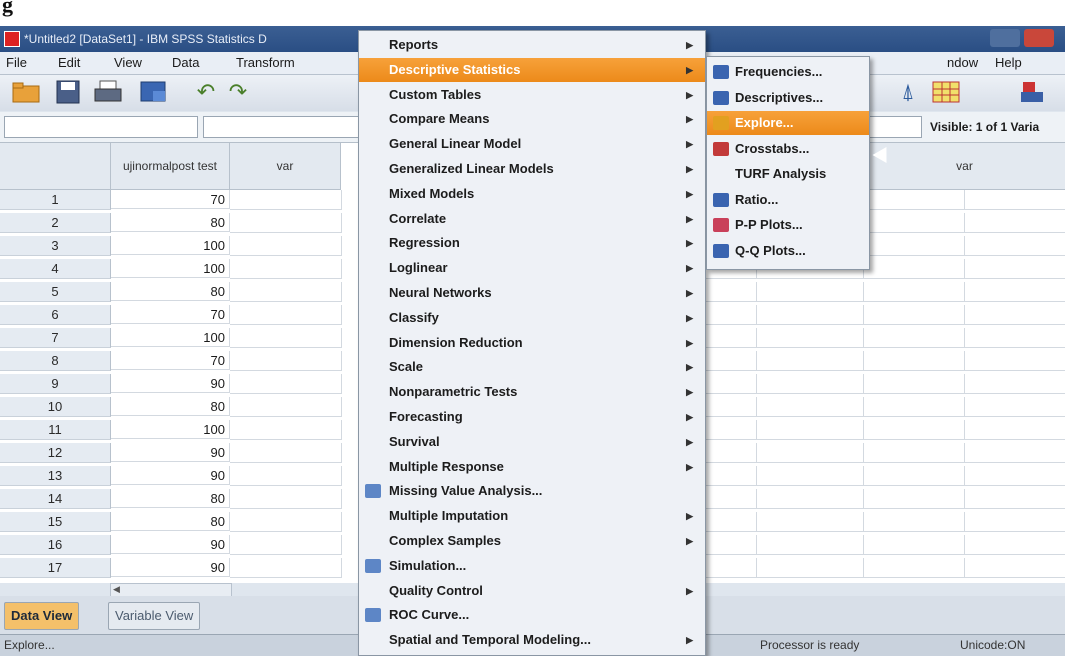 Image resolution: width=1065 pixels, height=656 pixels. Describe the element at coordinates (532, 516) in the screenshot. I see `menu-item-multiple-imputation: Multiple Imputation ▶` at that location.